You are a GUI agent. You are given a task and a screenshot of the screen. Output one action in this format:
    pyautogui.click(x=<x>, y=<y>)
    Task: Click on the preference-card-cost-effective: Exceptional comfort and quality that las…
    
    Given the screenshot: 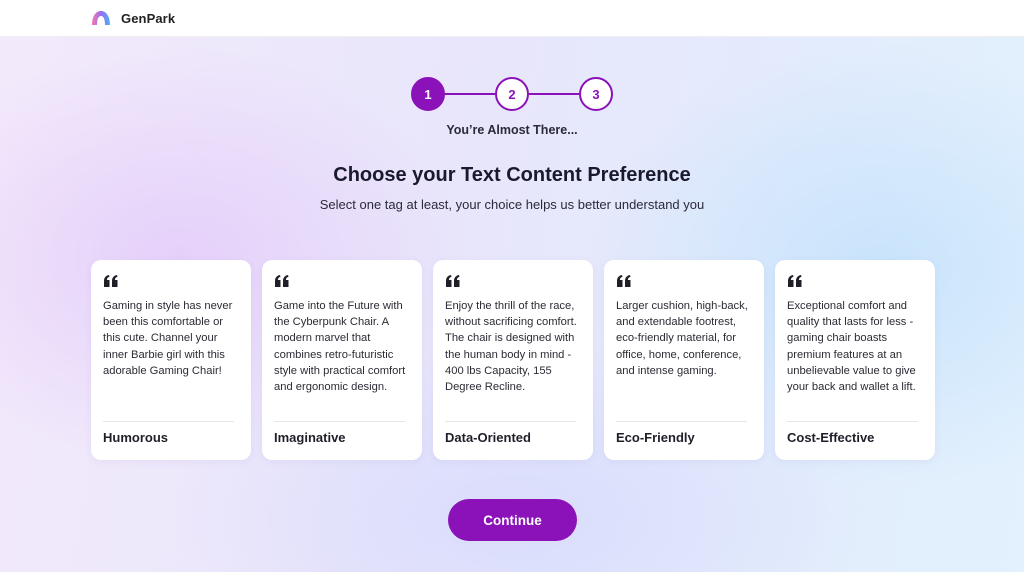 What is the action you would take?
    pyautogui.click(x=855, y=360)
    